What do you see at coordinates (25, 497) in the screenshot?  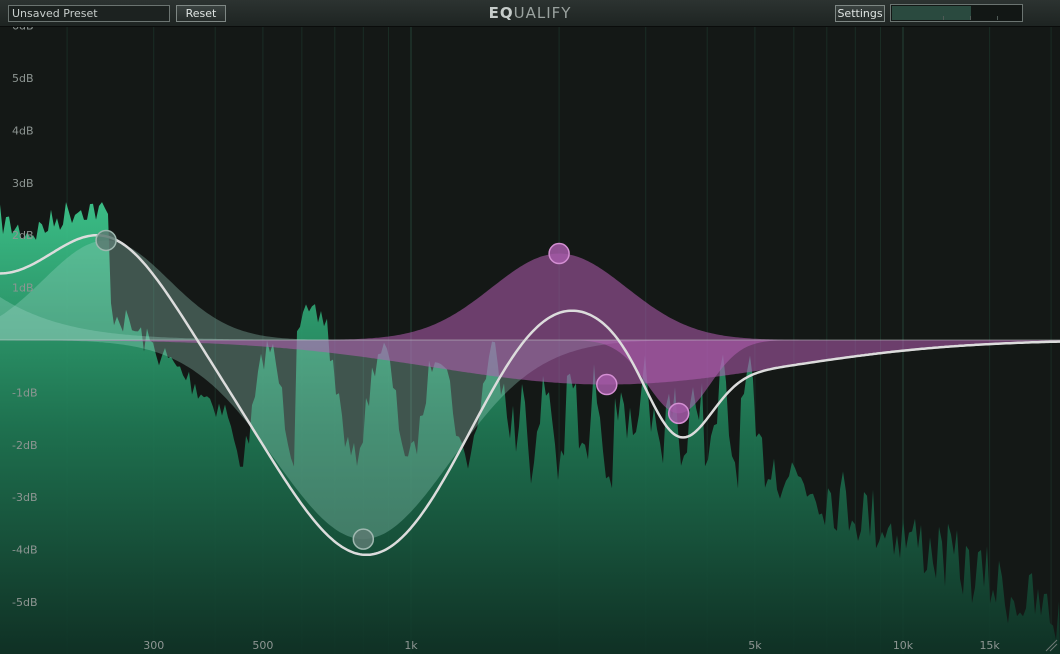 I see `db-label: -3dB` at bounding box center [25, 497].